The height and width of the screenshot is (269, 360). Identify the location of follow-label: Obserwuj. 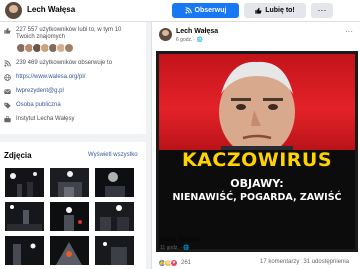
(210, 10).